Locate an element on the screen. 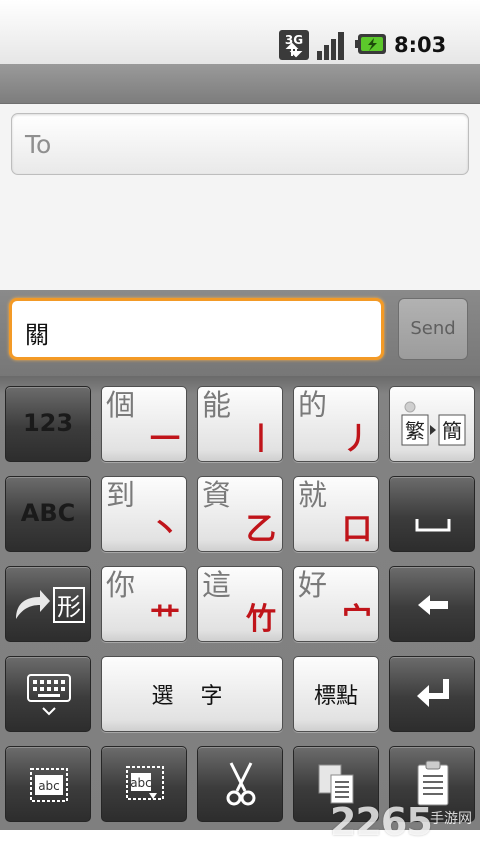 The image size is (480, 854). backspace-arrow-icon is located at coordinates (433, 605).